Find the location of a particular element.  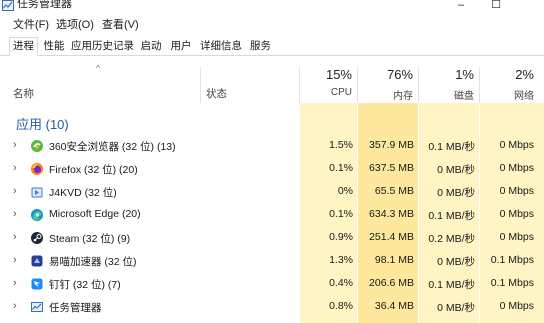

process-name: 任务管理器 is located at coordinates (75, 308).